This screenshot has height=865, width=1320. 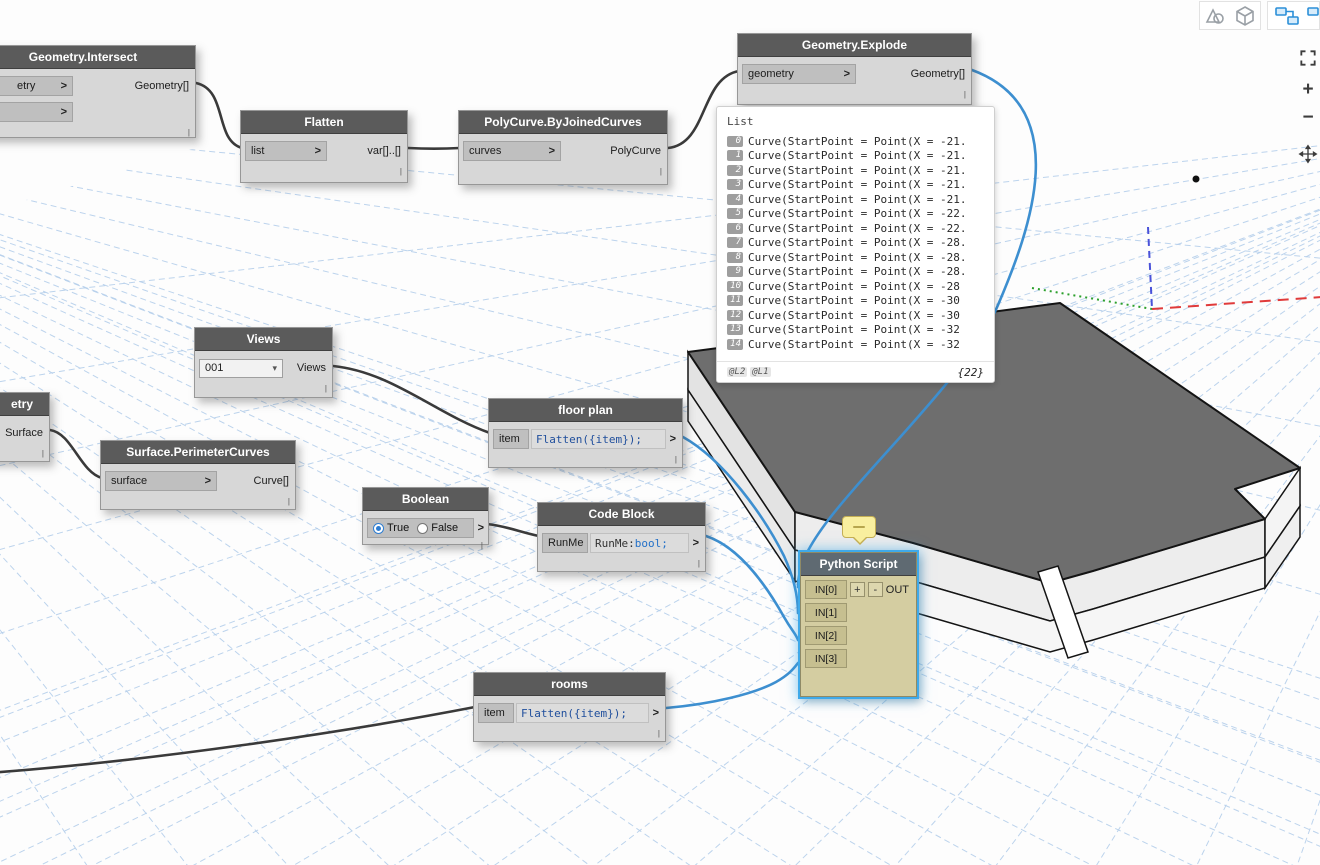 I want to click on cube-icon, so click(x=1245, y=16).